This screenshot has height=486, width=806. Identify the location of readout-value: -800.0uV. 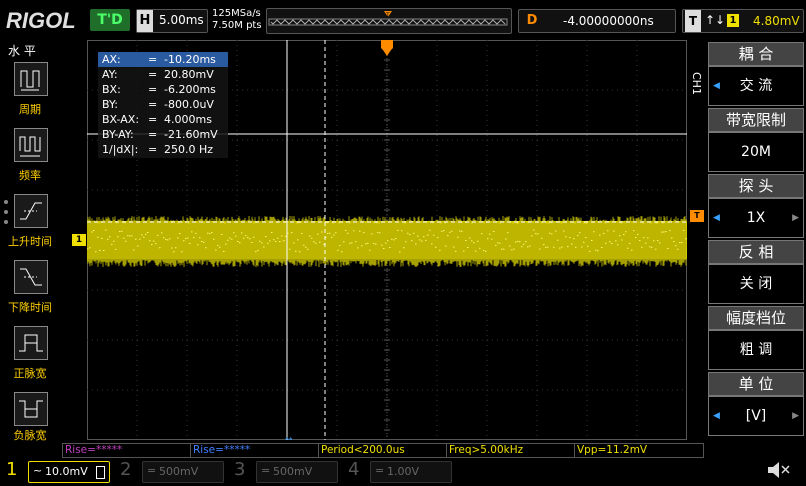
(189, 104).